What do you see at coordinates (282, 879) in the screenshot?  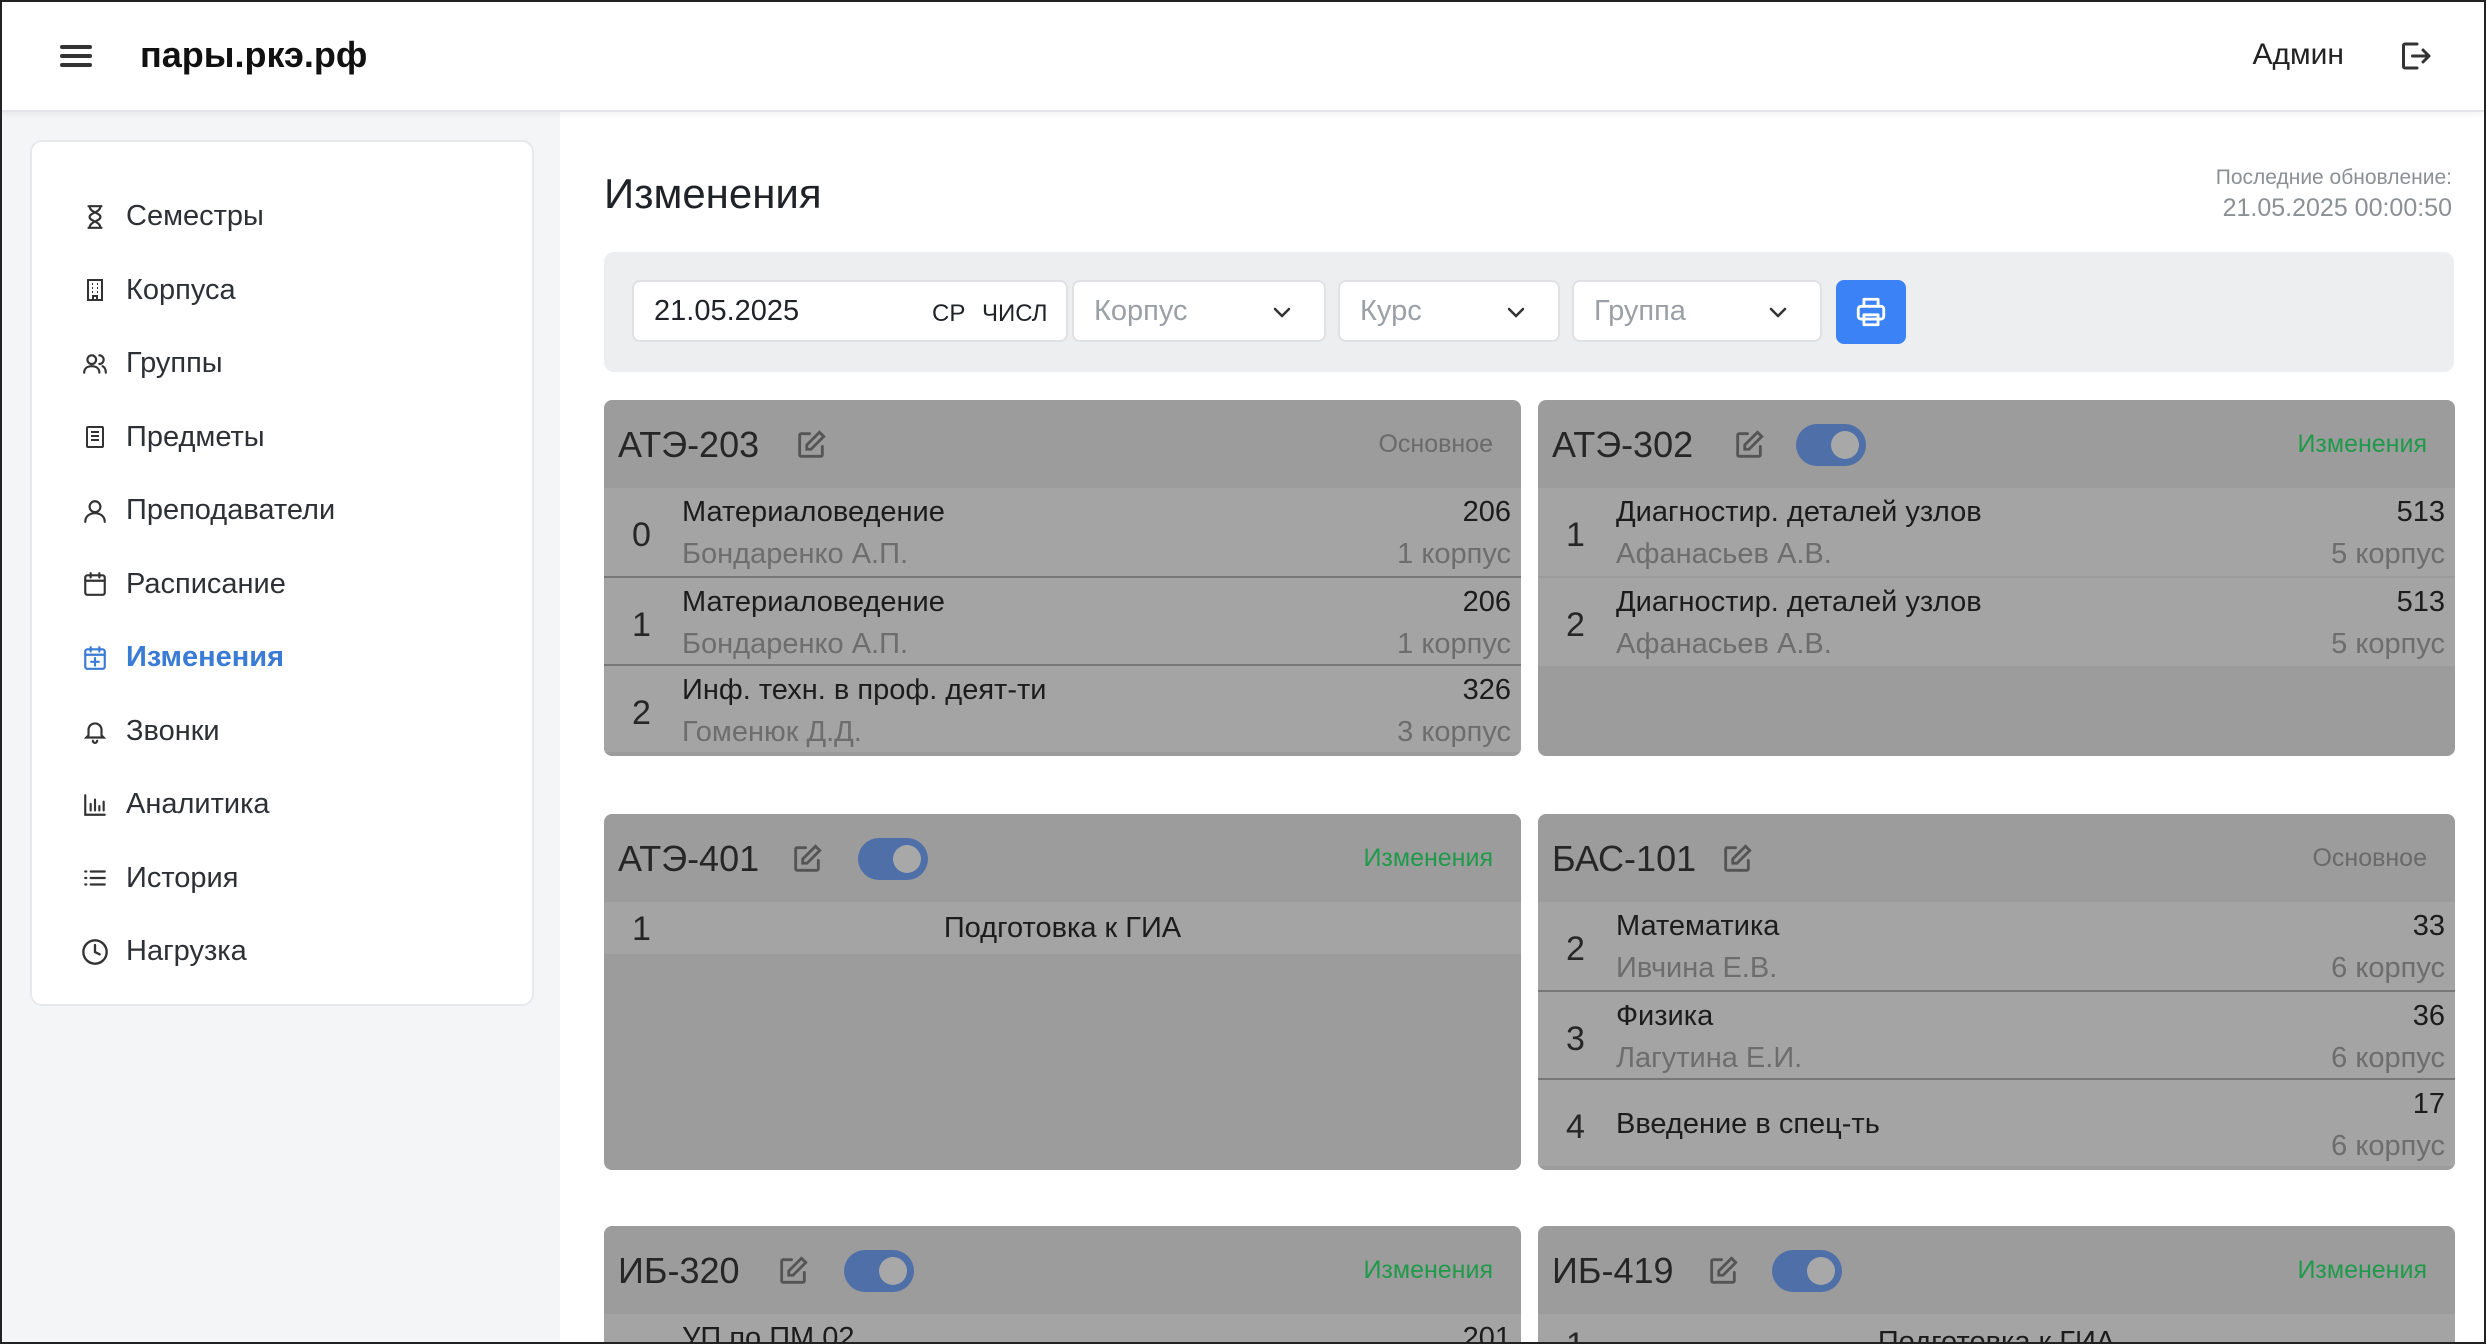 I see `sidebar-item-history: История` at bounding box center [282, 879].